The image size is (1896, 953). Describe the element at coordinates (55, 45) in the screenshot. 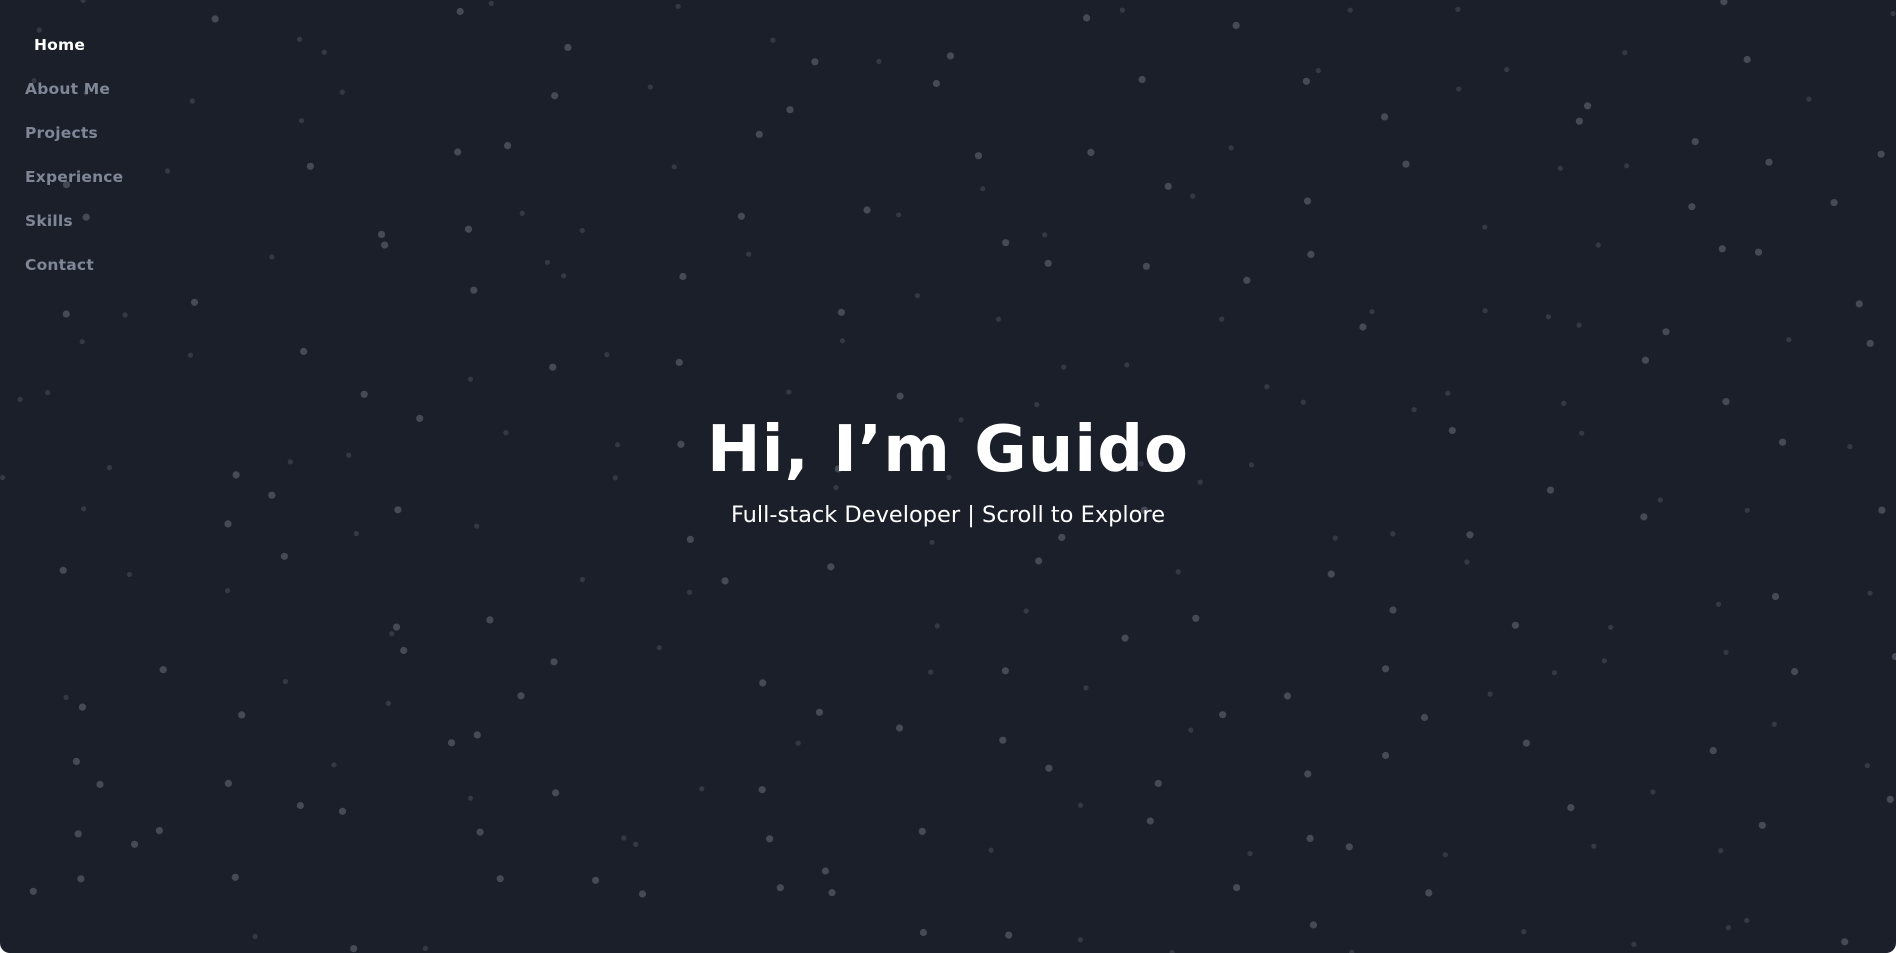

I see `nav-item-home: Home` at that location.